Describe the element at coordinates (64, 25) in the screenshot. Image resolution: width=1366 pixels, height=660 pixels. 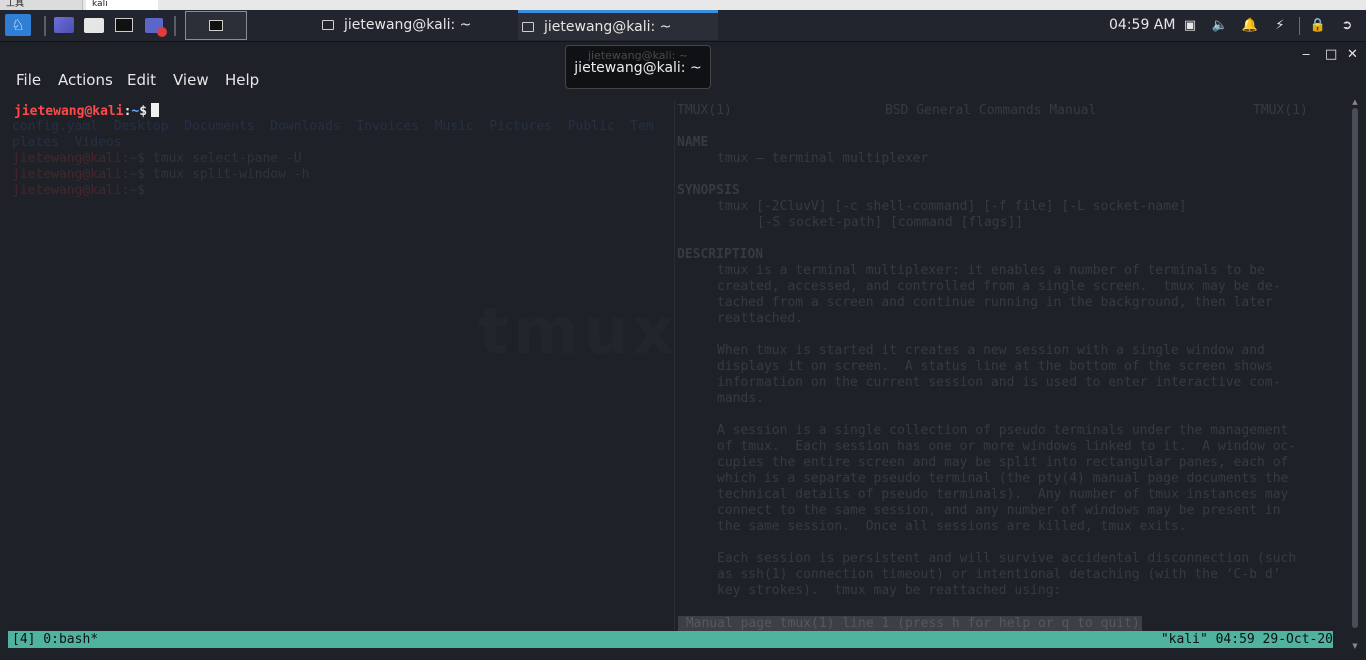
I see `show-desktop-icon` at that location.